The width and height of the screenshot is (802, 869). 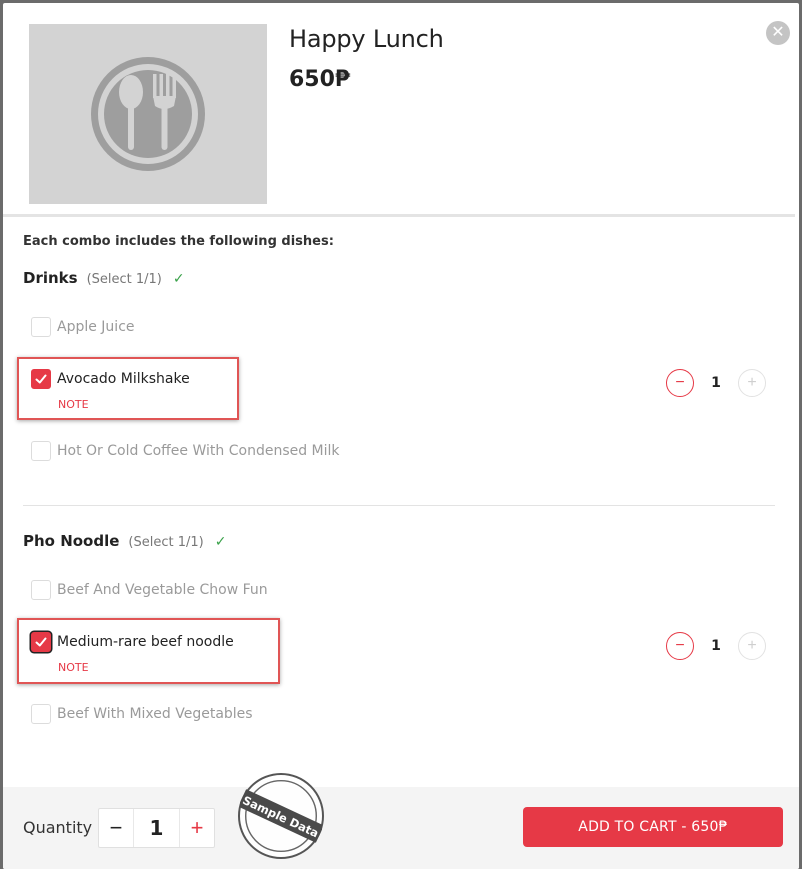 What do you see at coordinates (162, 590) in the screenshot?
I see `option-label: Beef And Vegetable Chow Fun` at bounding box center [162, 590].